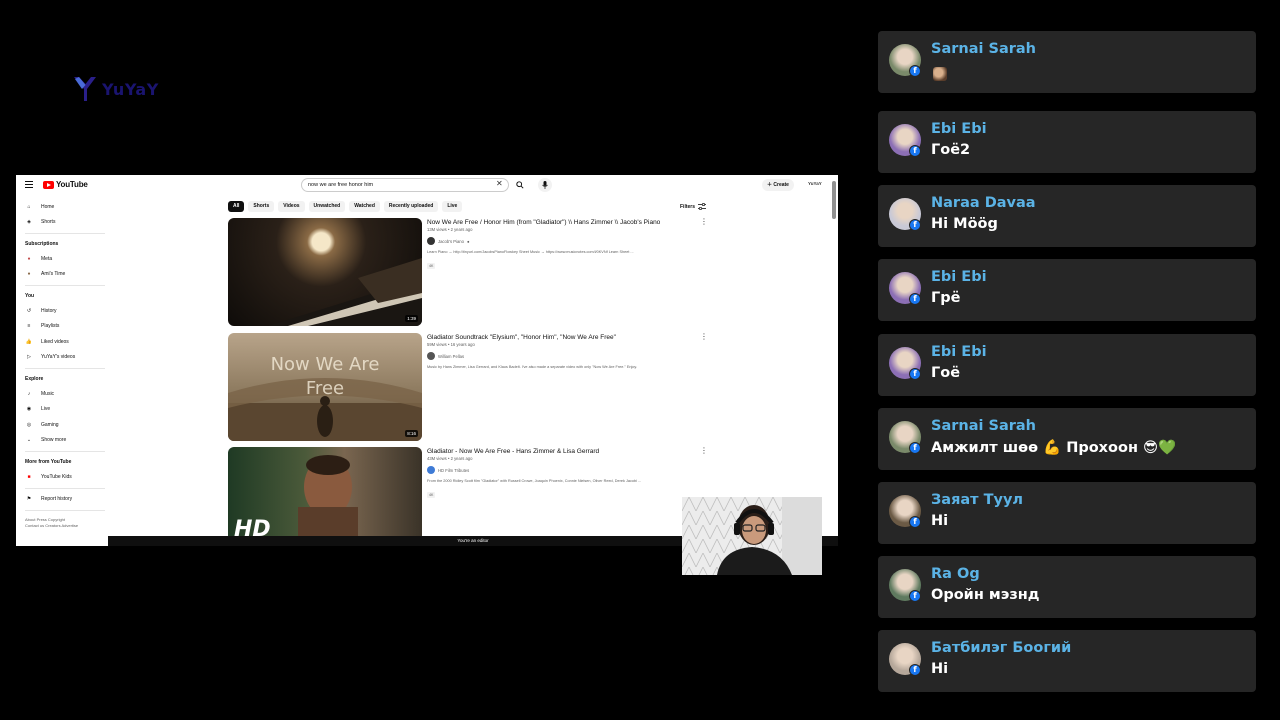  Describe the element at coordinates (364, 206) in the screenshot. I see `filter-chip: Watched` at that location.